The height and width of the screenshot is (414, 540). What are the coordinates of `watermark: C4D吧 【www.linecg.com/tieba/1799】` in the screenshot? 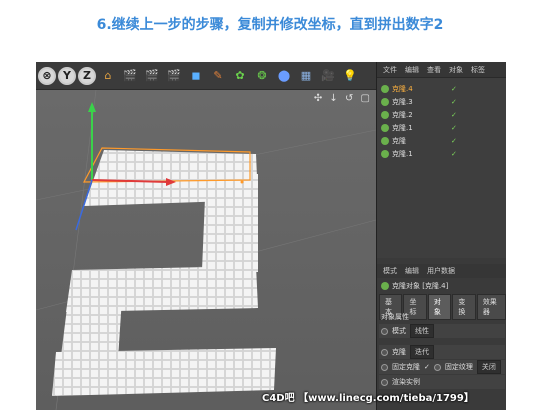 It's located at (368, 398).